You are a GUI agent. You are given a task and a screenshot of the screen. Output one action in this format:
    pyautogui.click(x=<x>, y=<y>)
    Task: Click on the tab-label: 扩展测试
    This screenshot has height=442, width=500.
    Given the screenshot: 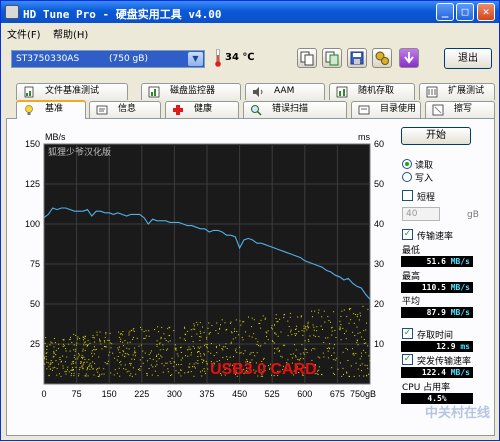 What is the action you would take?
    pyautogui.click(x=466, y=91)
    